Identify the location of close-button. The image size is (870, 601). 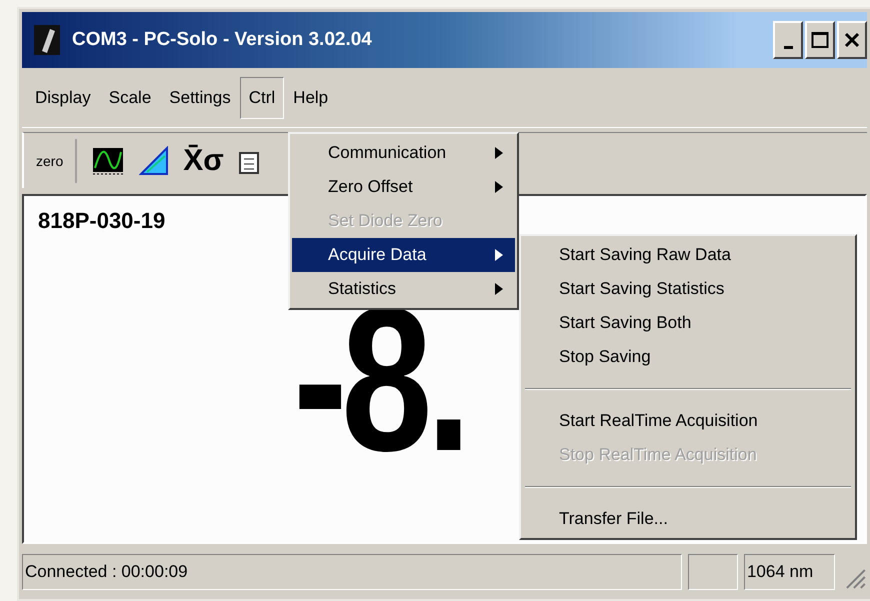
(852, 40).